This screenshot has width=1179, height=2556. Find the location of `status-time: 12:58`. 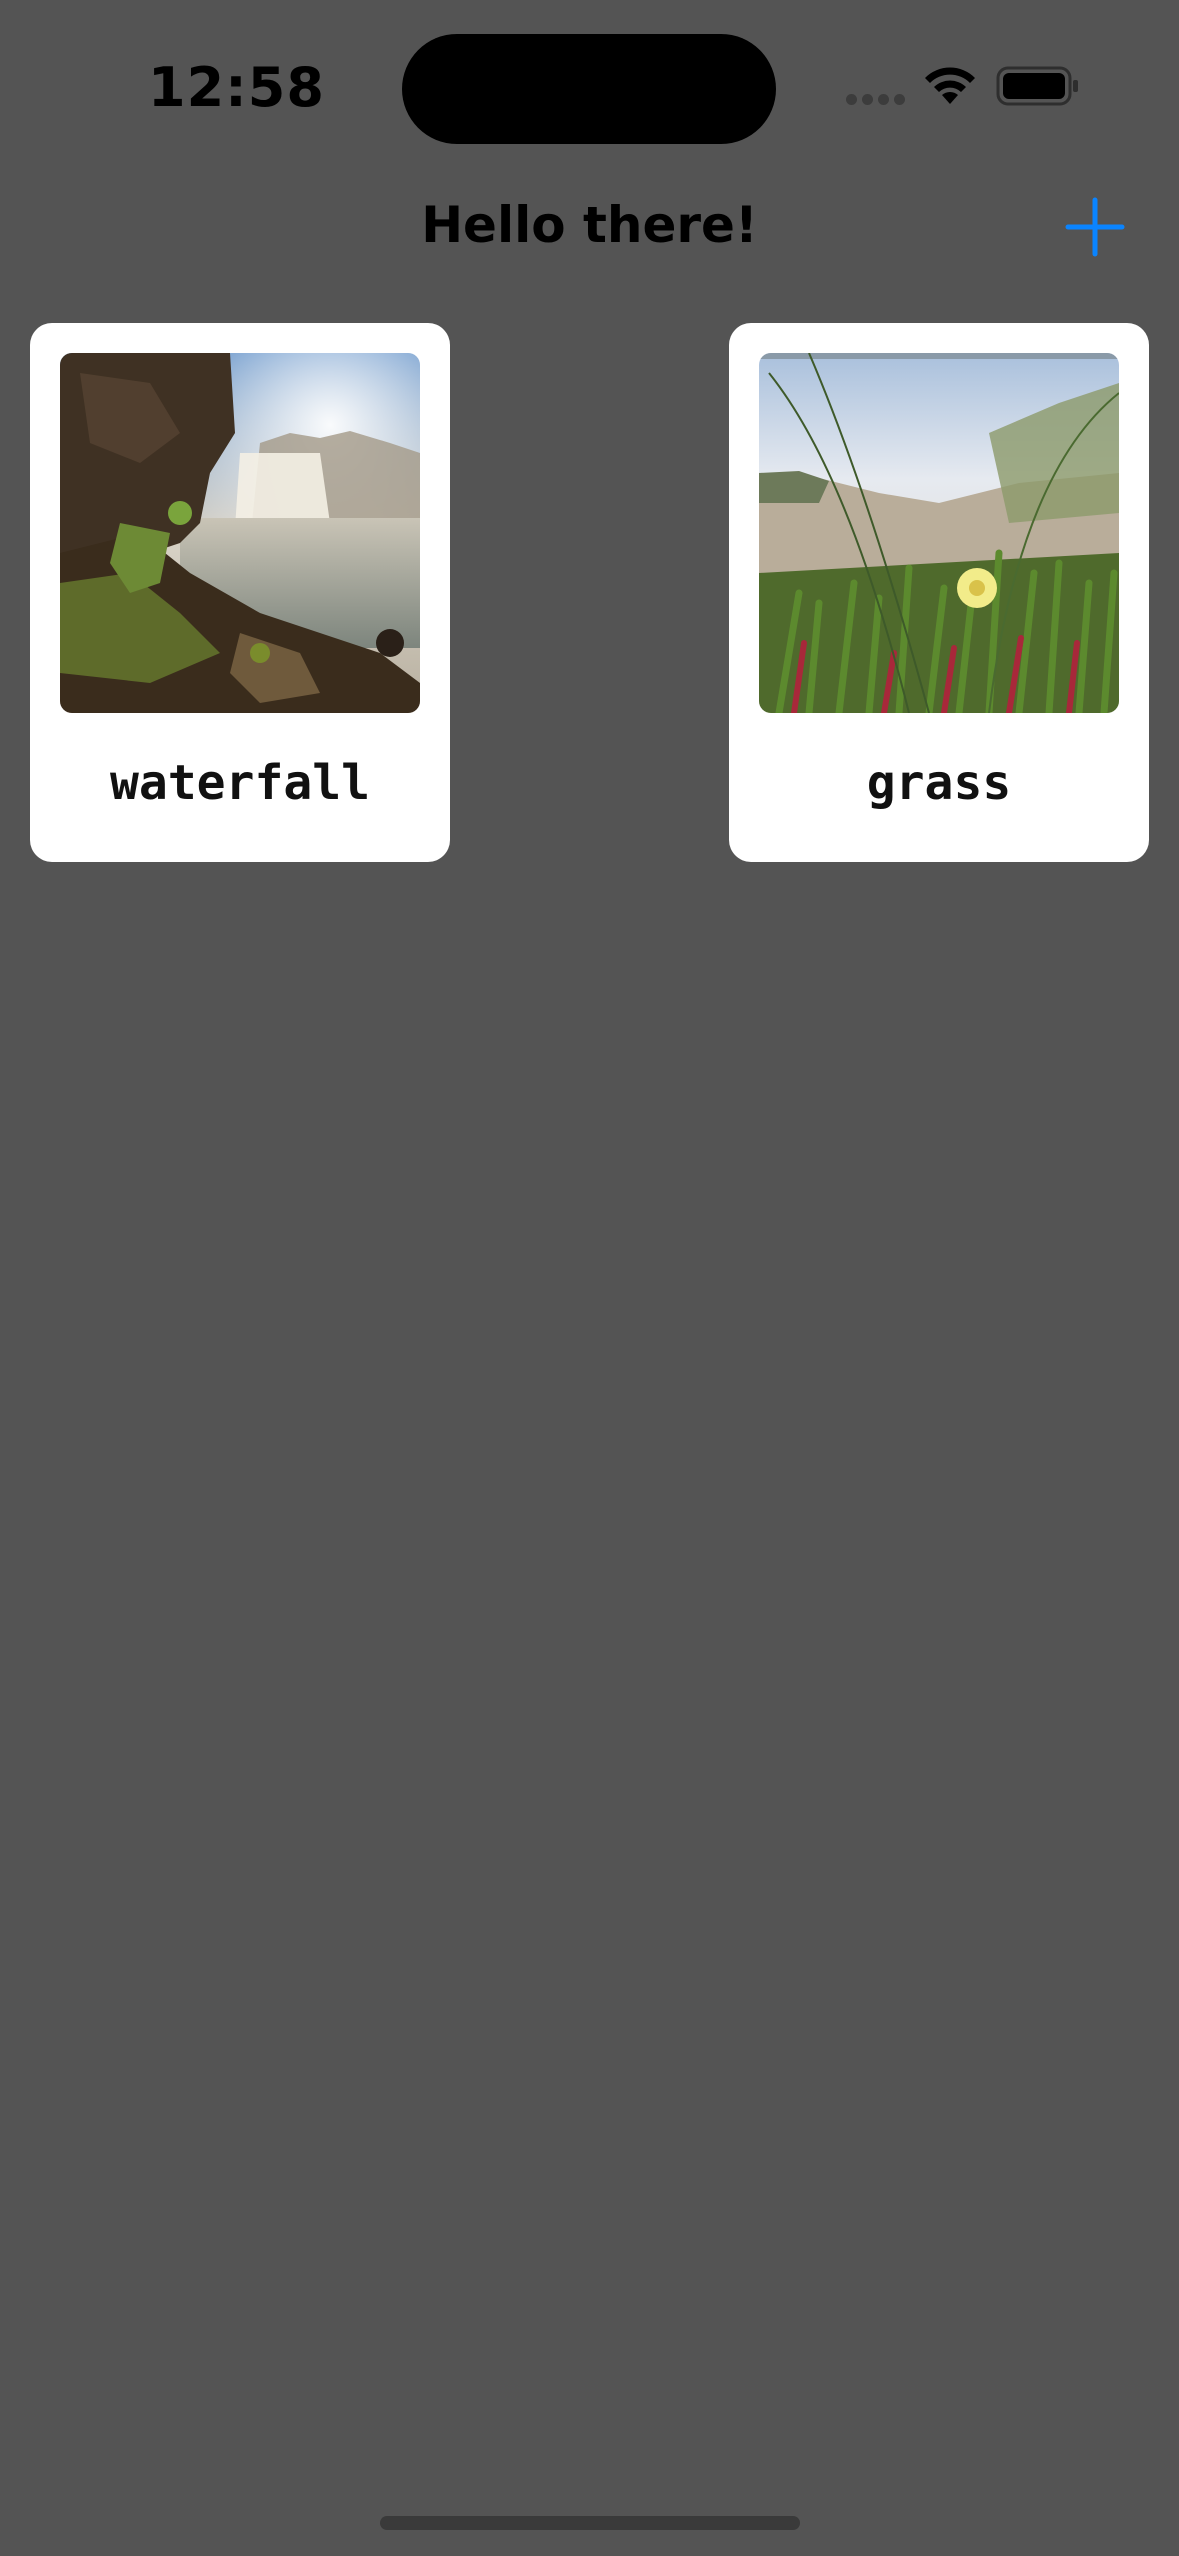

status-time: 12:58 is located at coordinates (236, 87).